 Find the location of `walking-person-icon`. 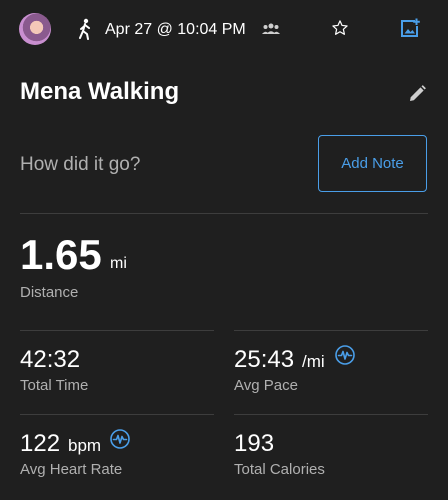

walking-person-icon is located at coordinates (84, 29).